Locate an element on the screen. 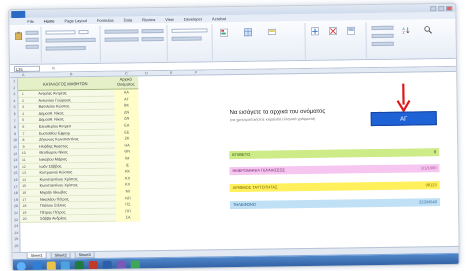  list-item: 20 Σάββα Ανδρέας ΣΑ is located at coordinates (80, 218).